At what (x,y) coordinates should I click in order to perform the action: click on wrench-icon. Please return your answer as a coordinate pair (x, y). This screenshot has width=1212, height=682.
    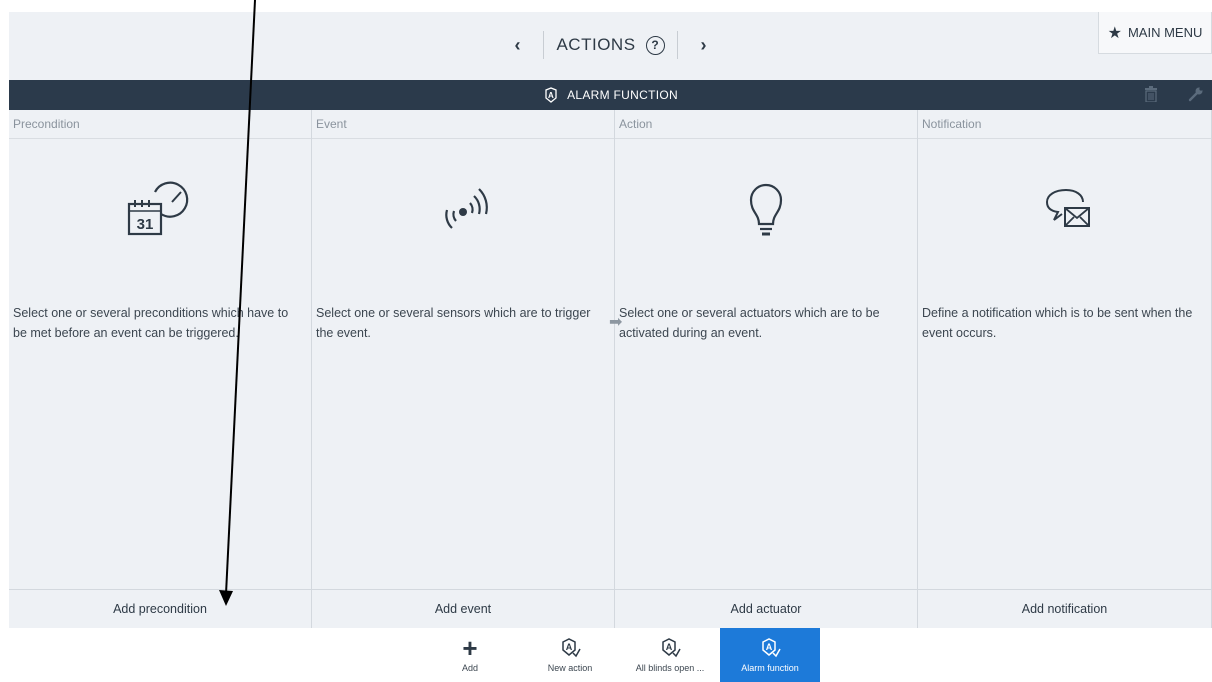
    Looking at the image, I should click on (1196, 94).